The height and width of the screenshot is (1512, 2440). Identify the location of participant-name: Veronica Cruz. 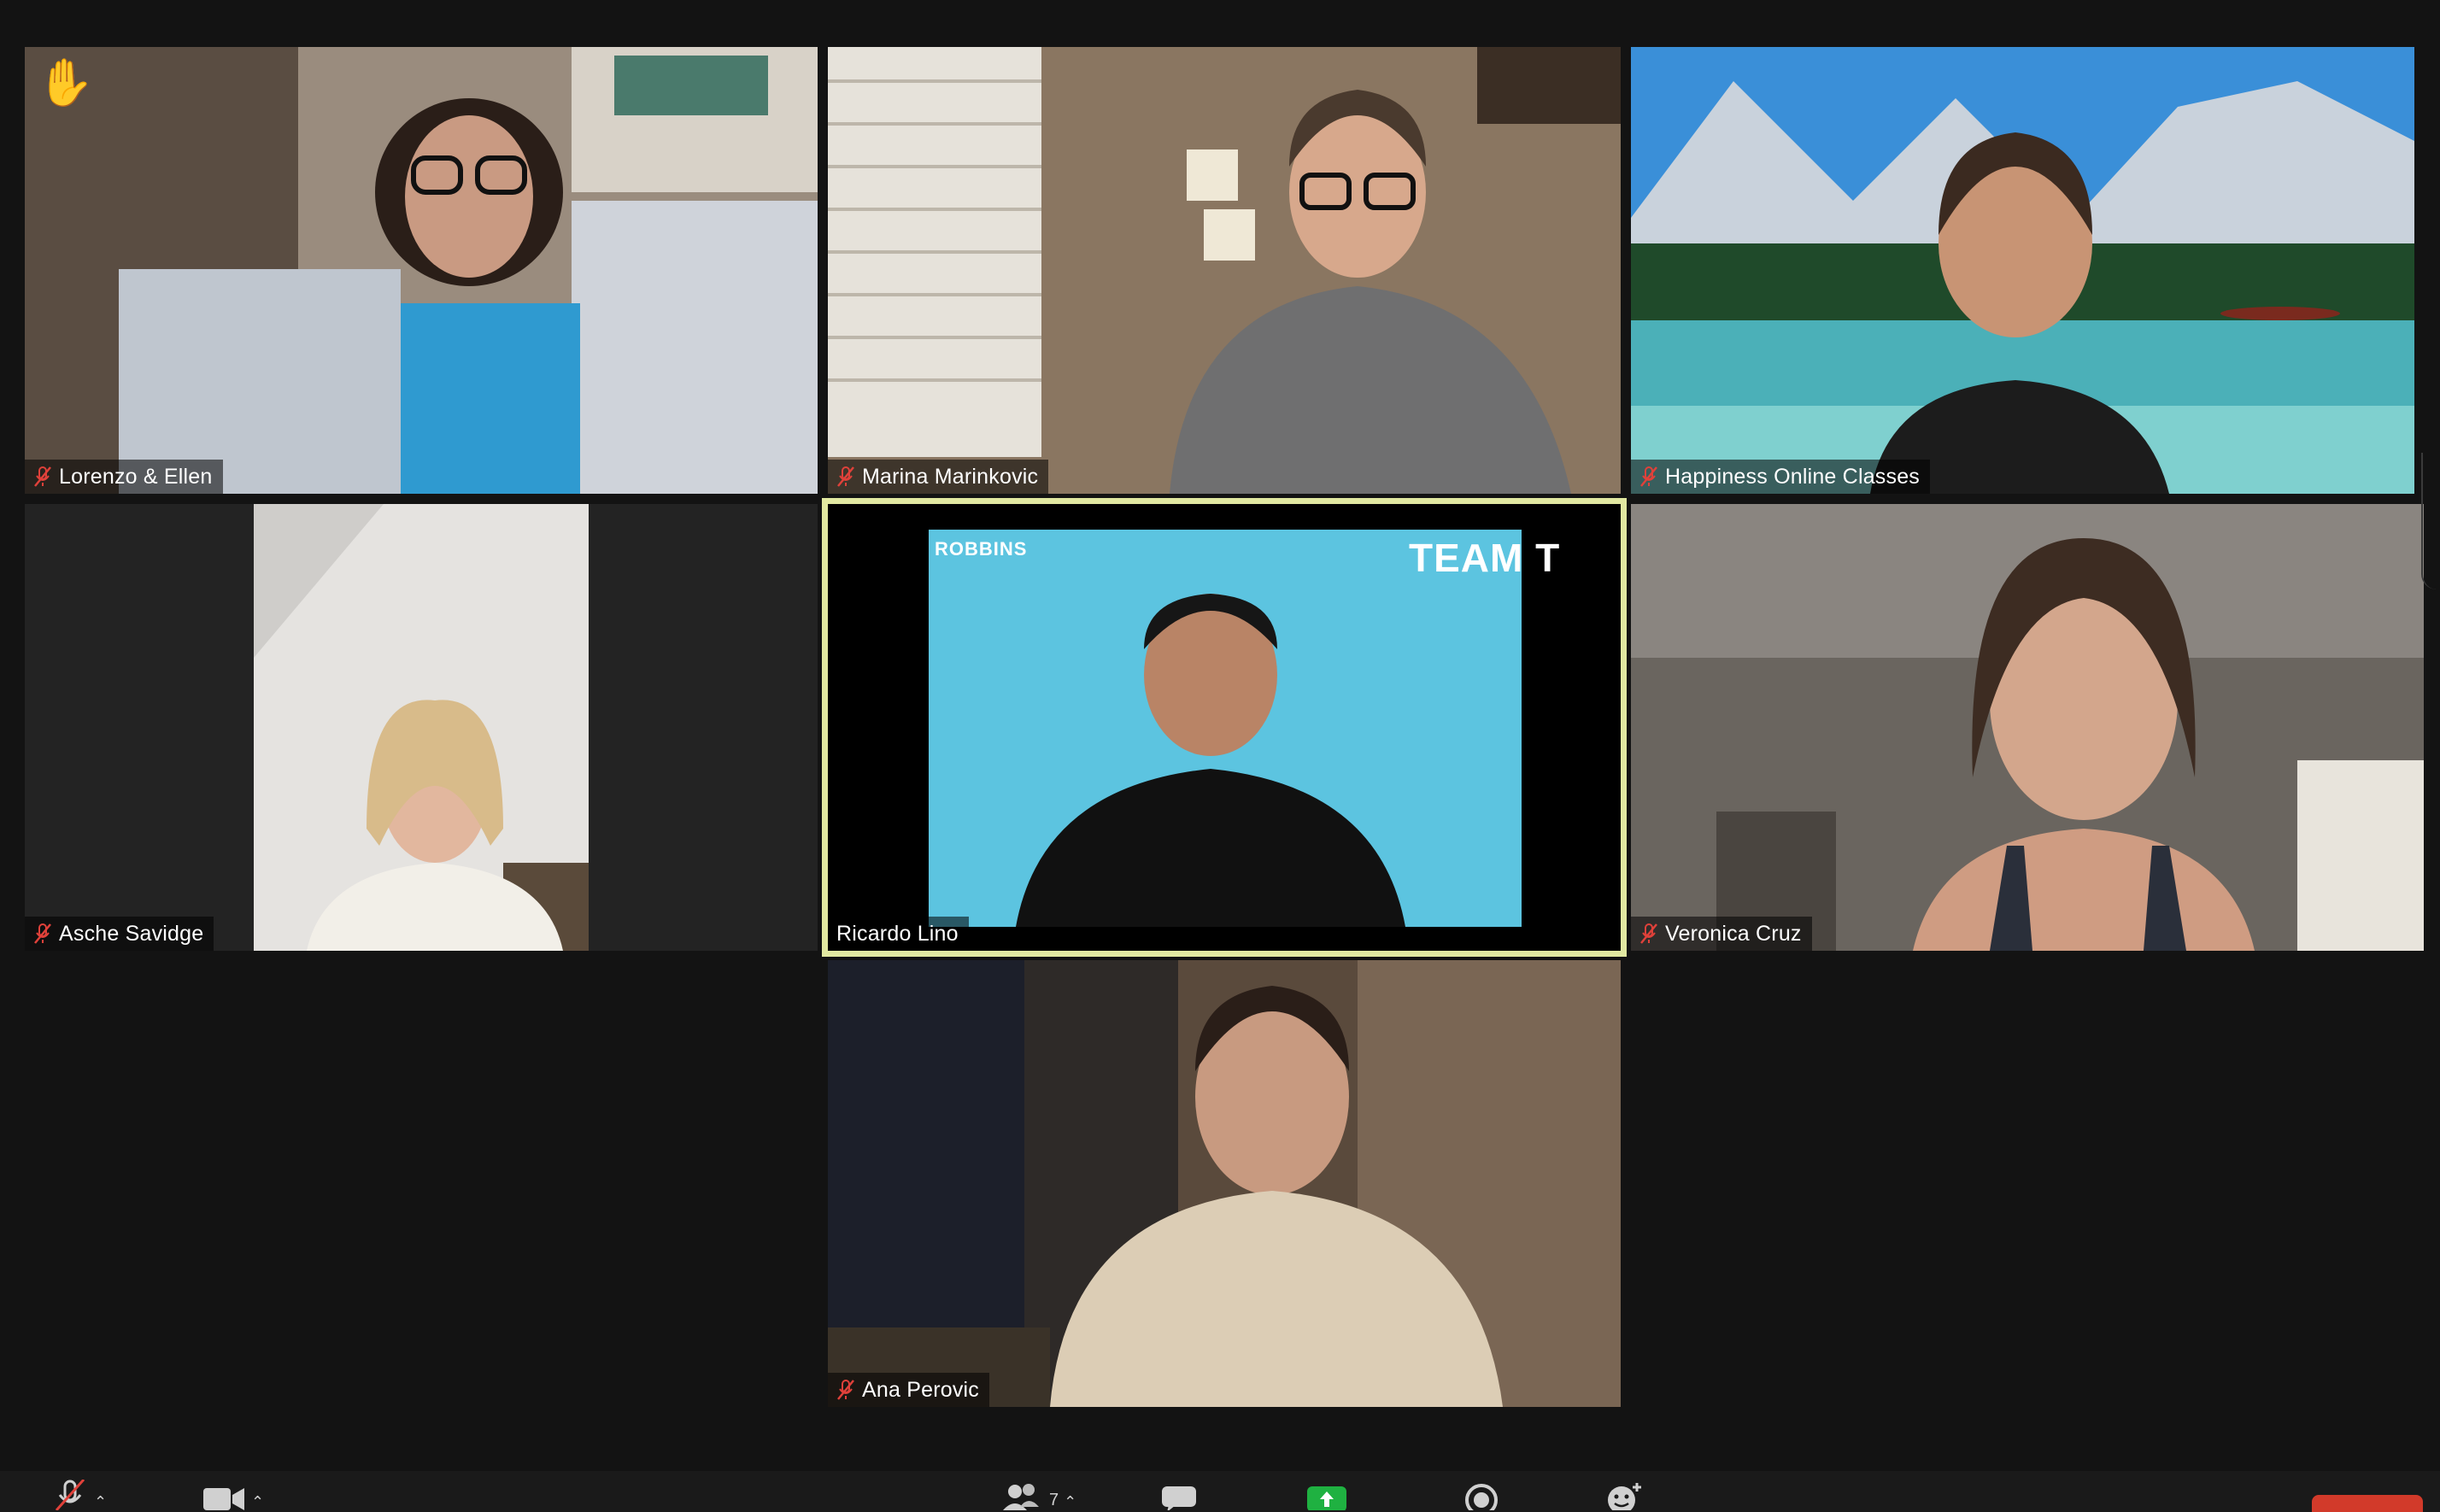
(1733, 934).